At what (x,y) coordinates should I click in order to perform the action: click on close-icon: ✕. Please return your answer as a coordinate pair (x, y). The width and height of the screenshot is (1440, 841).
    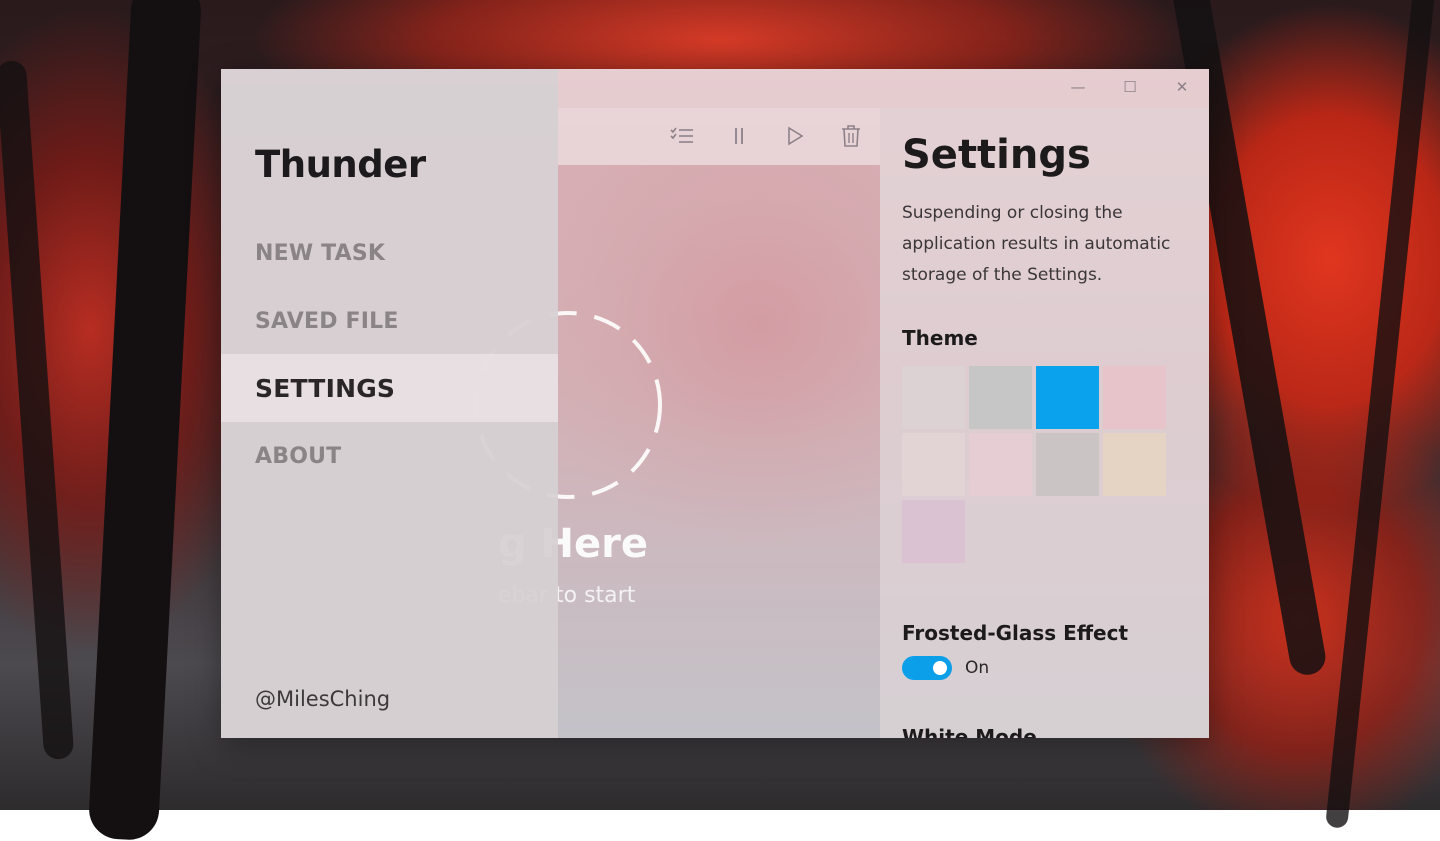
    Looking at the image, I should click on (1182, 87).